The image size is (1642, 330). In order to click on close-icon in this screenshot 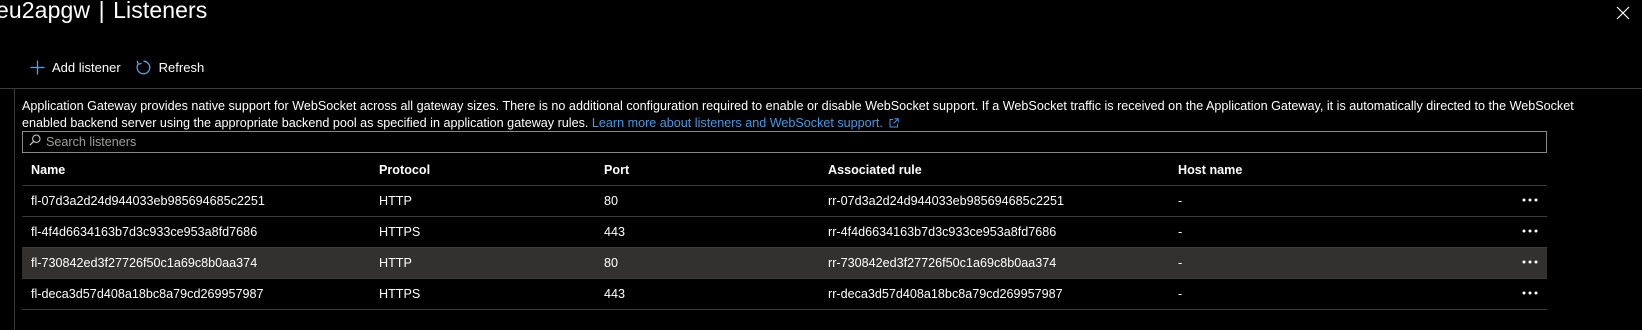, I will do `click(1623, 13)`.